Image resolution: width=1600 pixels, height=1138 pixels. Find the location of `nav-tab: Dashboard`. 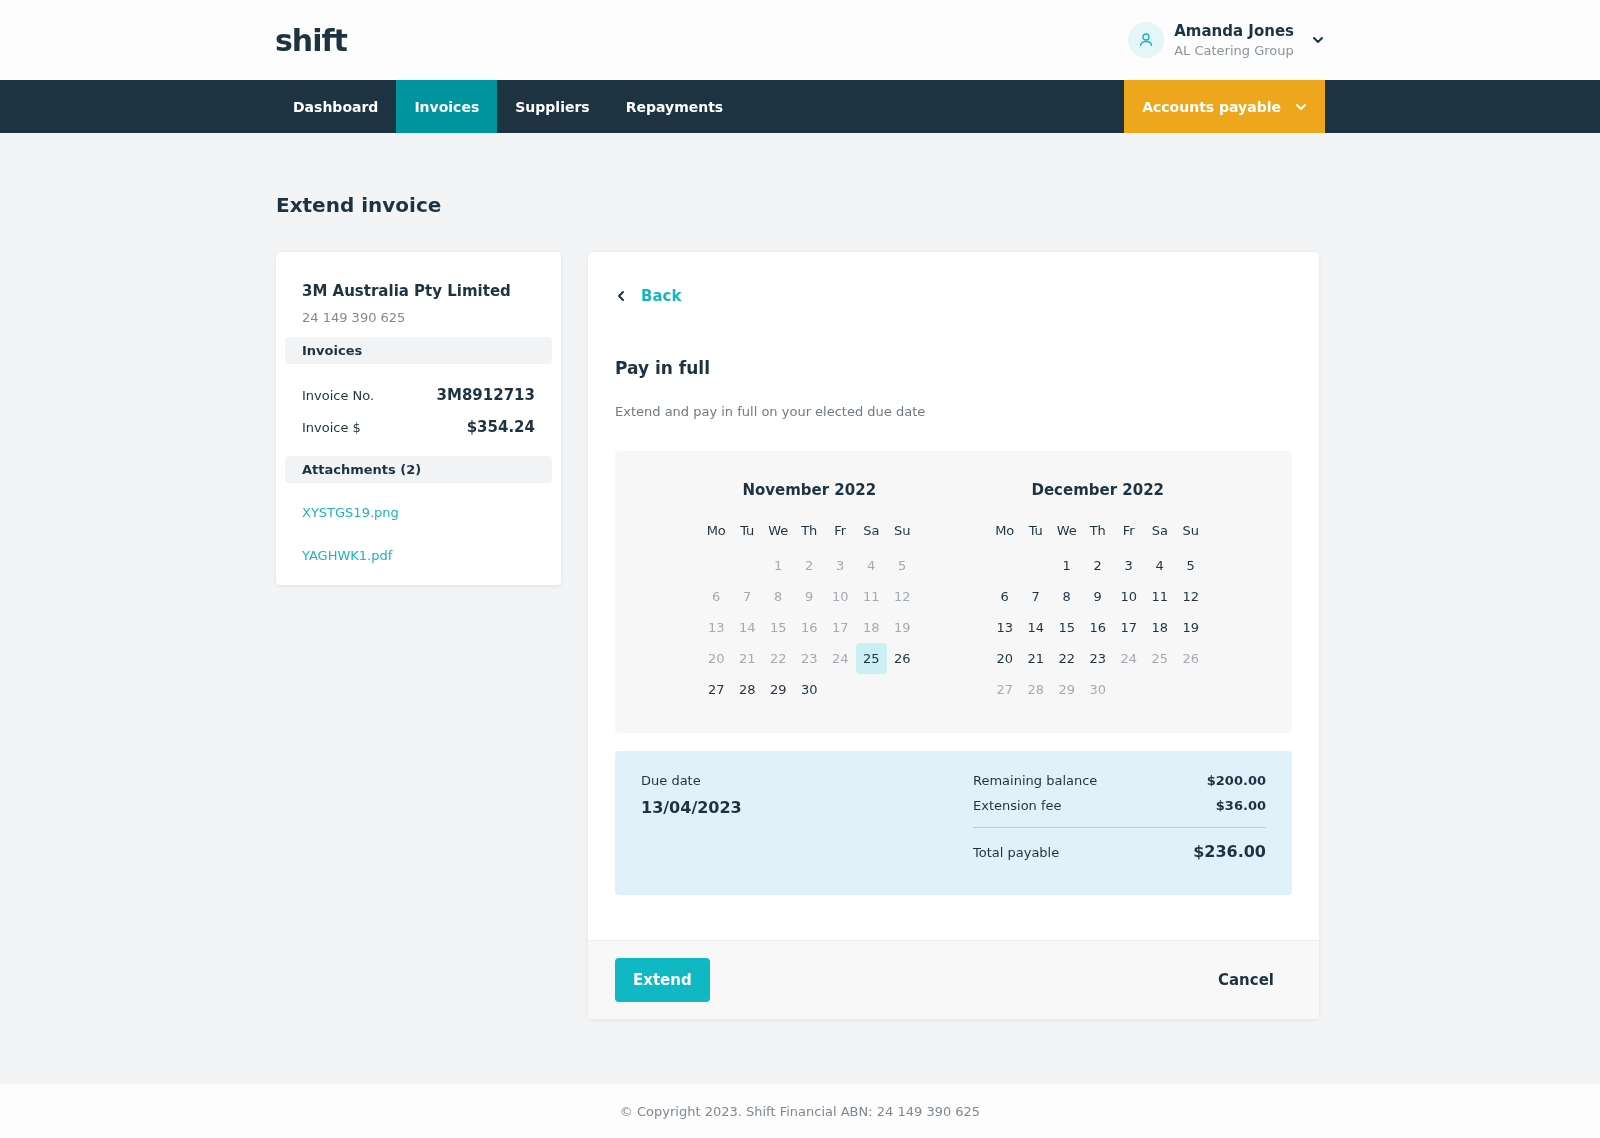

nav-tab: Dashboard is located at coordinates (336, 106).